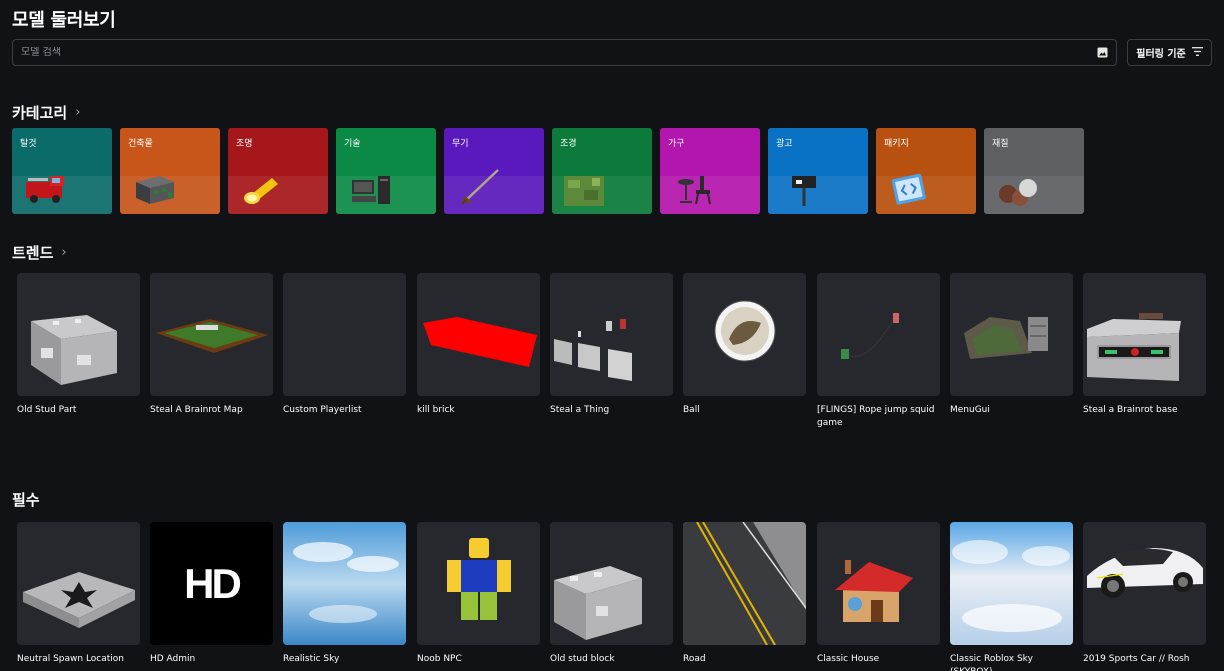 Image resolution: width=1224 pixels, height=671 pixels. I want to click on model-label: Steal A Brainrot Map, so click(196, 410).